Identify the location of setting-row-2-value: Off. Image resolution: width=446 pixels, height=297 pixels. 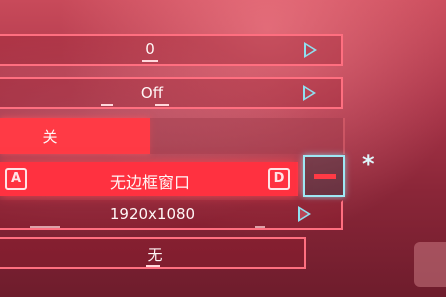
(152, 93).